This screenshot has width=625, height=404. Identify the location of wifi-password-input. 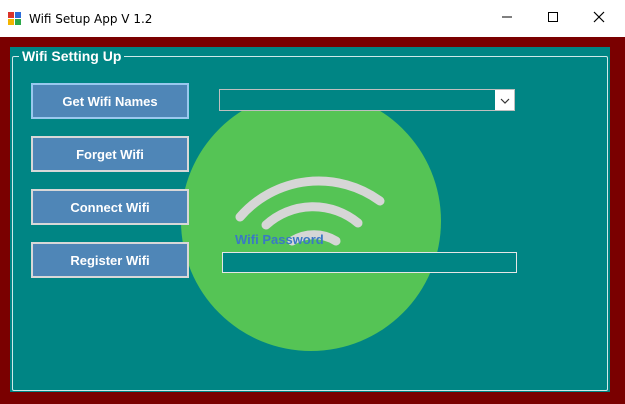
(369, 262).